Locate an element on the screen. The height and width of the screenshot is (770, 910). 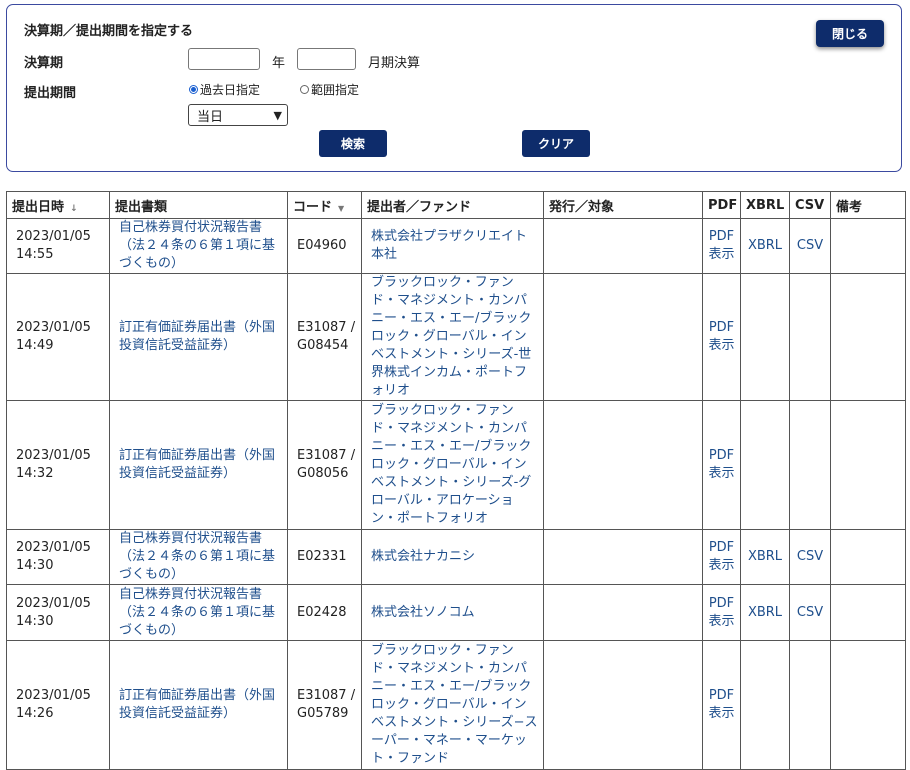
period-select-value: 当日 is located at coordinates (210, 117).